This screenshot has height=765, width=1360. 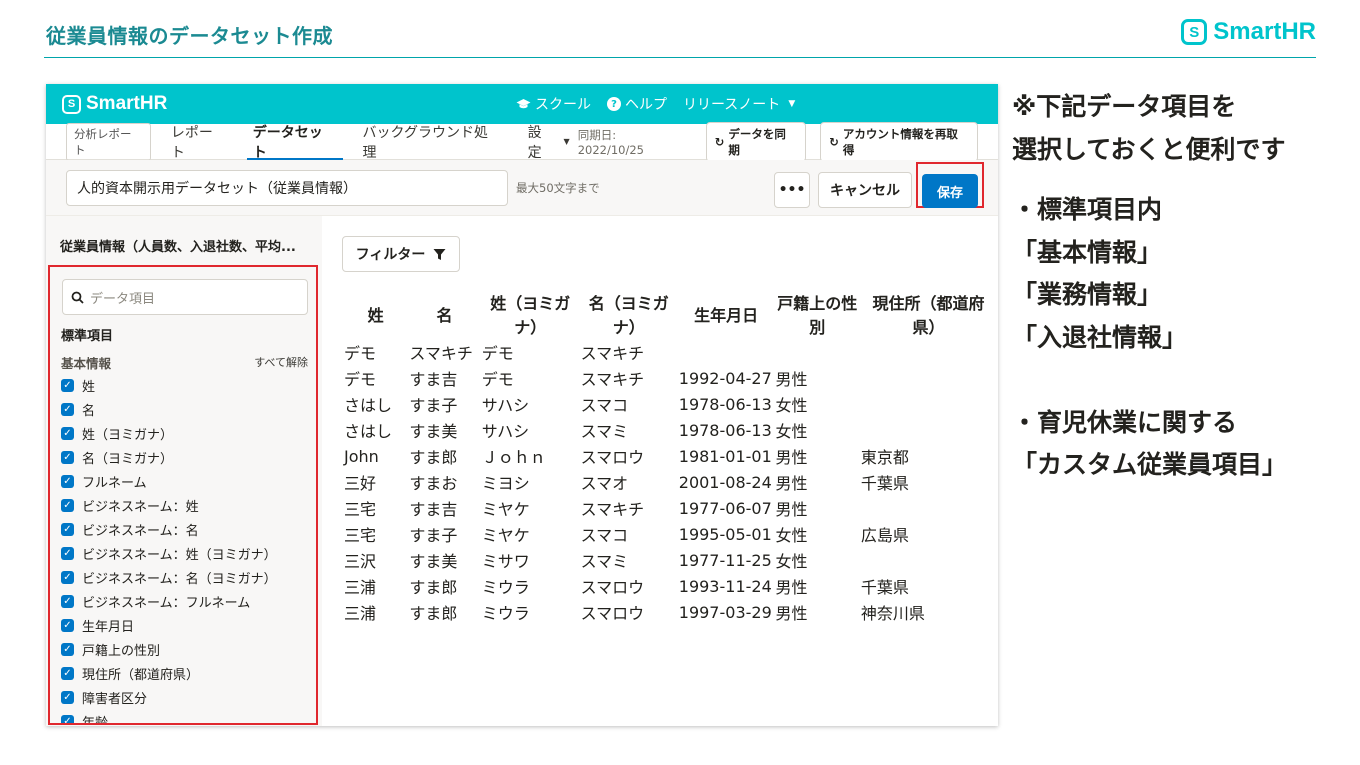 What do you see at coordinates (281, 362) in the screenshot?
I see `clear-all-link: すべて解除` at bounding box center [281, 362].